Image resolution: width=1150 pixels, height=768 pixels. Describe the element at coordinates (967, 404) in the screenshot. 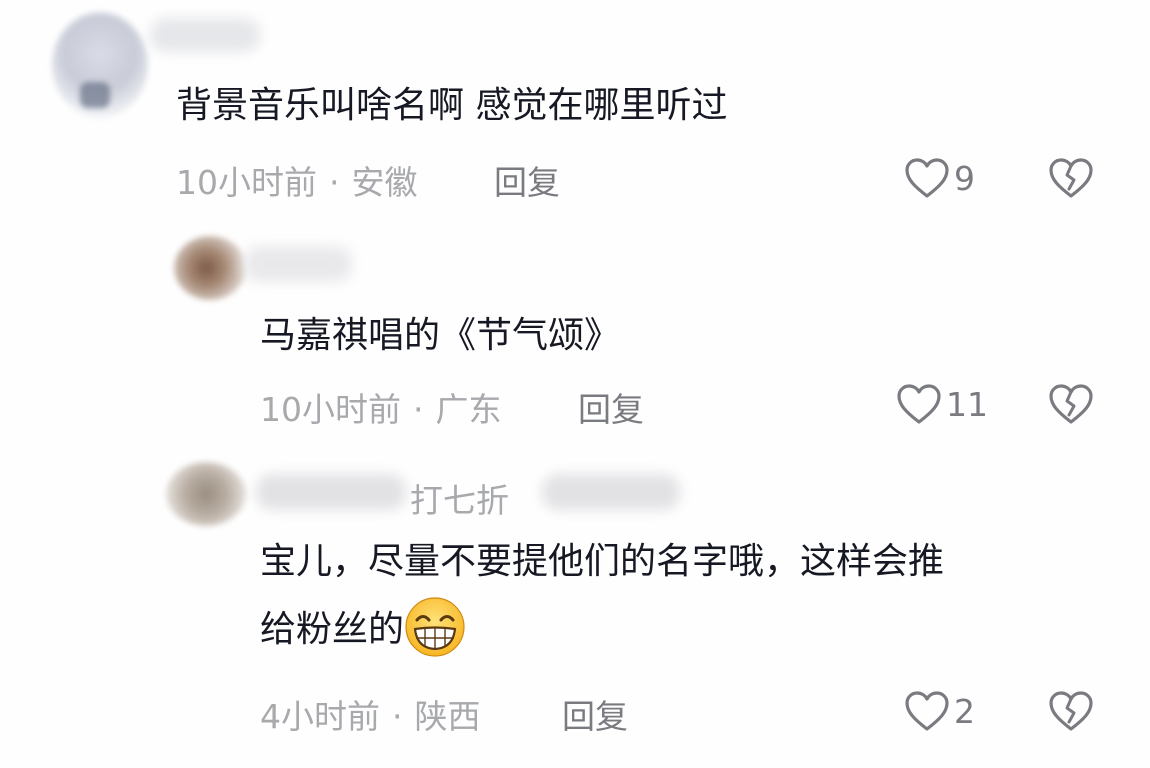

I see `like-count: 11` at that location.